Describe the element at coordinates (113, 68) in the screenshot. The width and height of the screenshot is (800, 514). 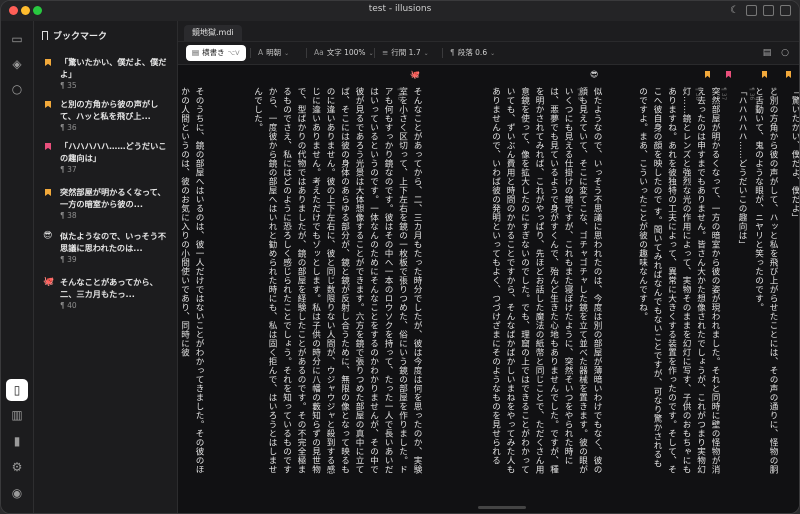
I see `bookmark-text: 「驚いたかい、僕だよ、僕だよ」` at that location.